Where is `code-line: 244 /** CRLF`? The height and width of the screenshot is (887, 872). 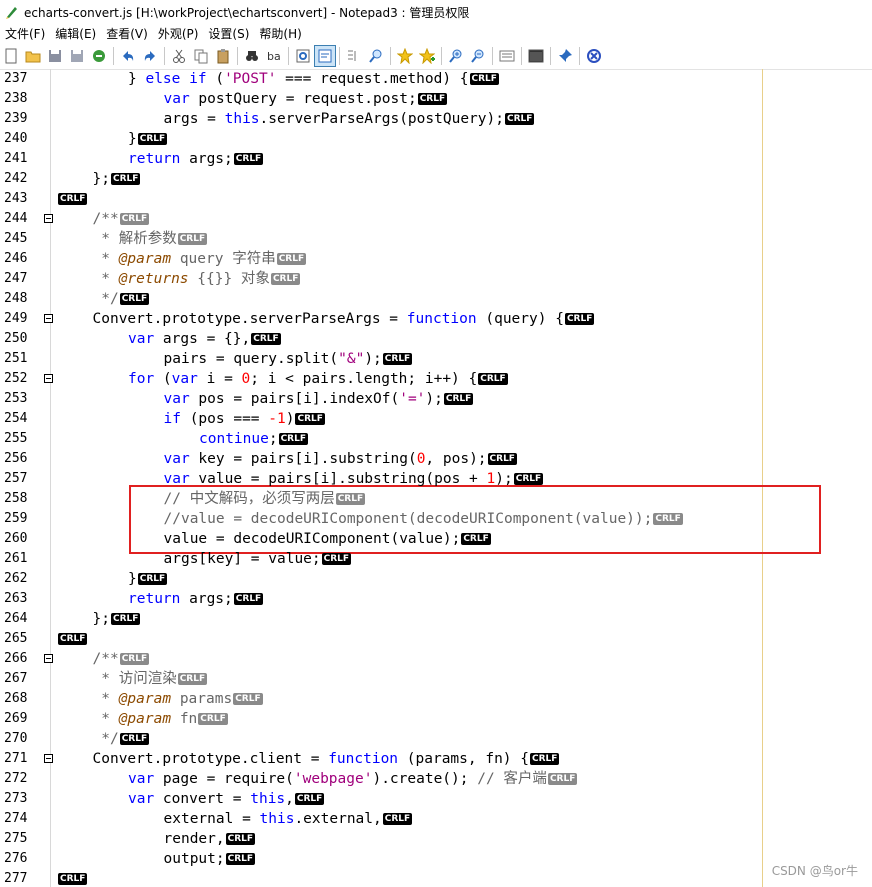
code-line: 244 /** CRLF is located at coordinates (436, 219).